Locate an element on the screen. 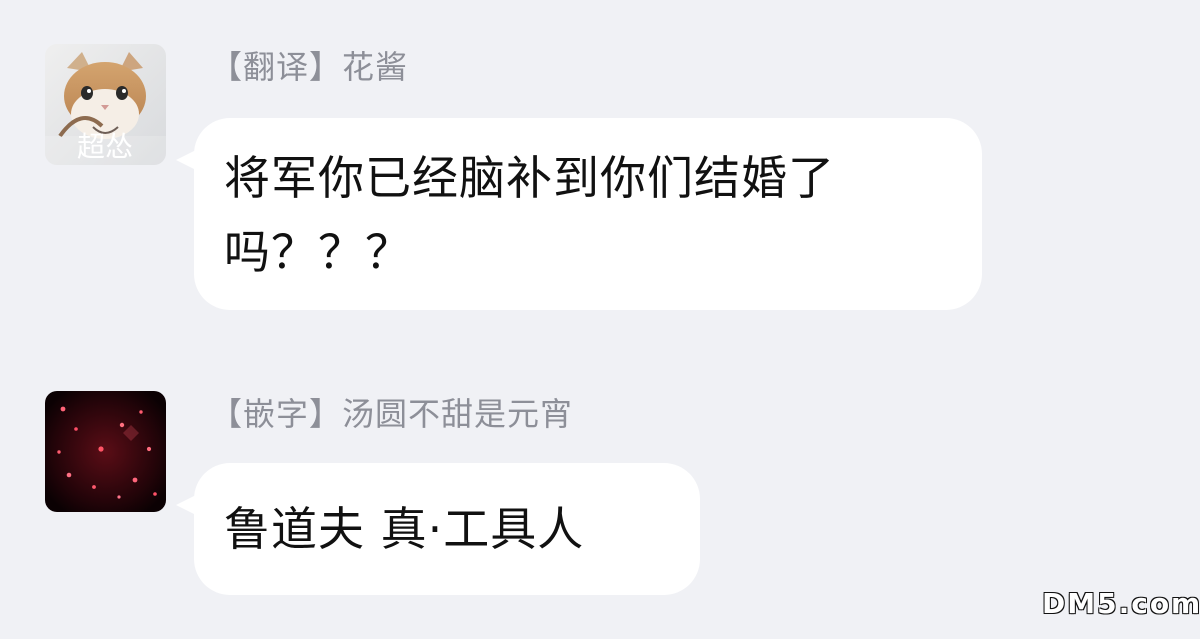 This screenshot has width=1200, height=639. dark-sparkle-avatar-icon is located at coordinates (105, 451).